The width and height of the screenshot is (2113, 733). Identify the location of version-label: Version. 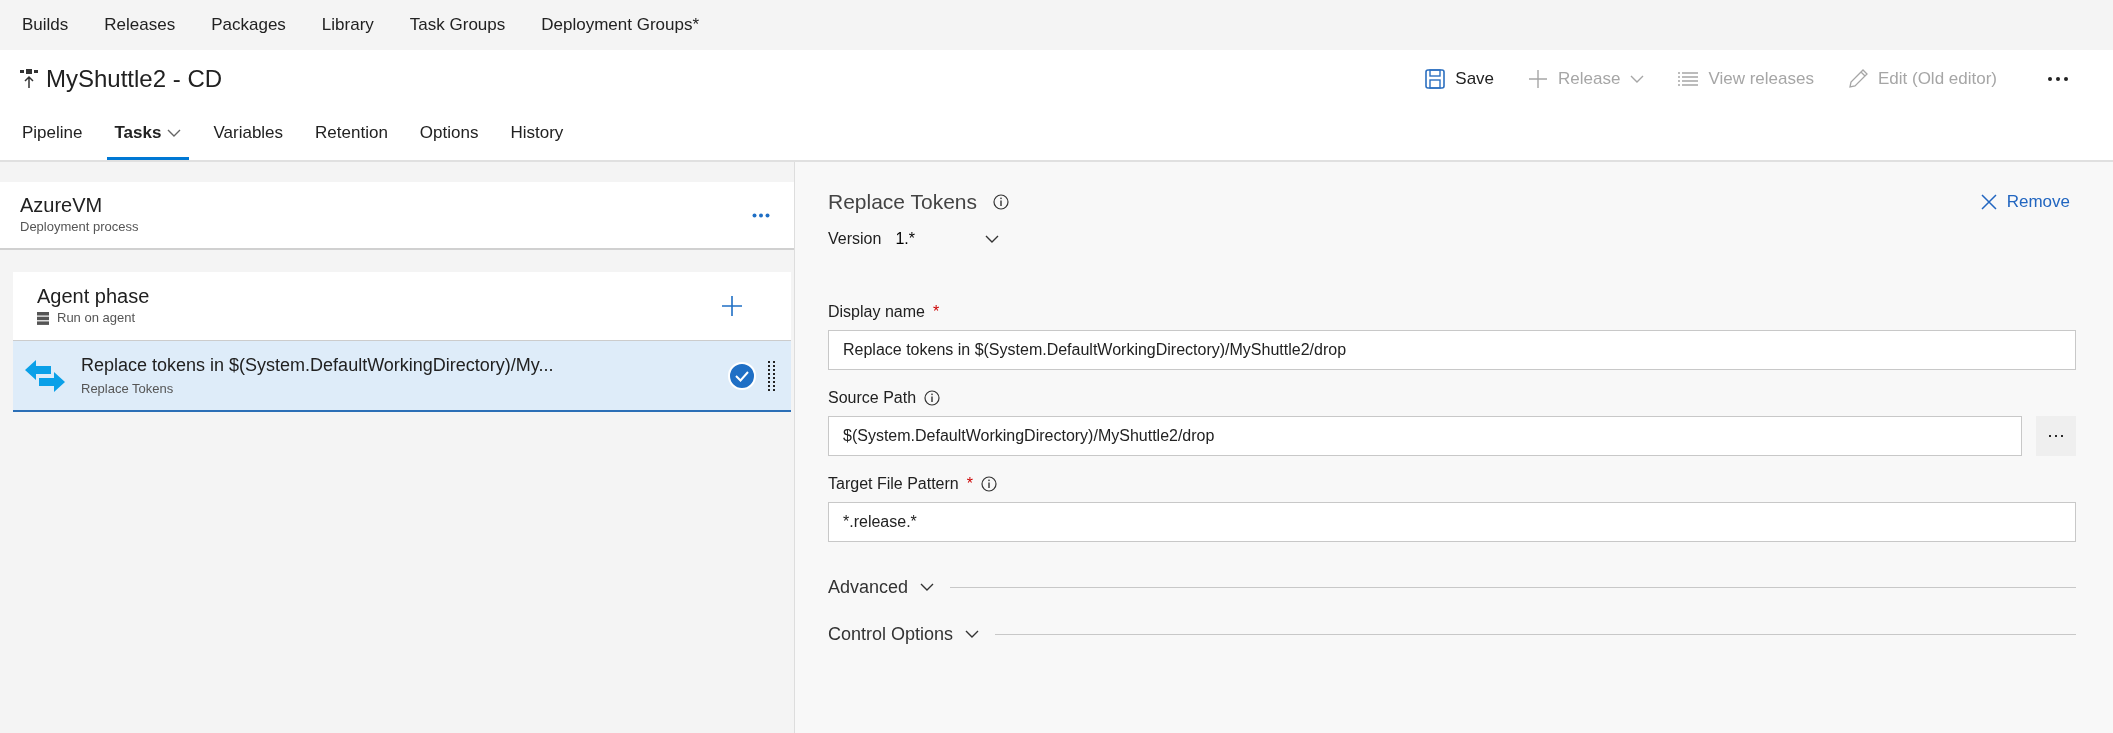
(855, 238).